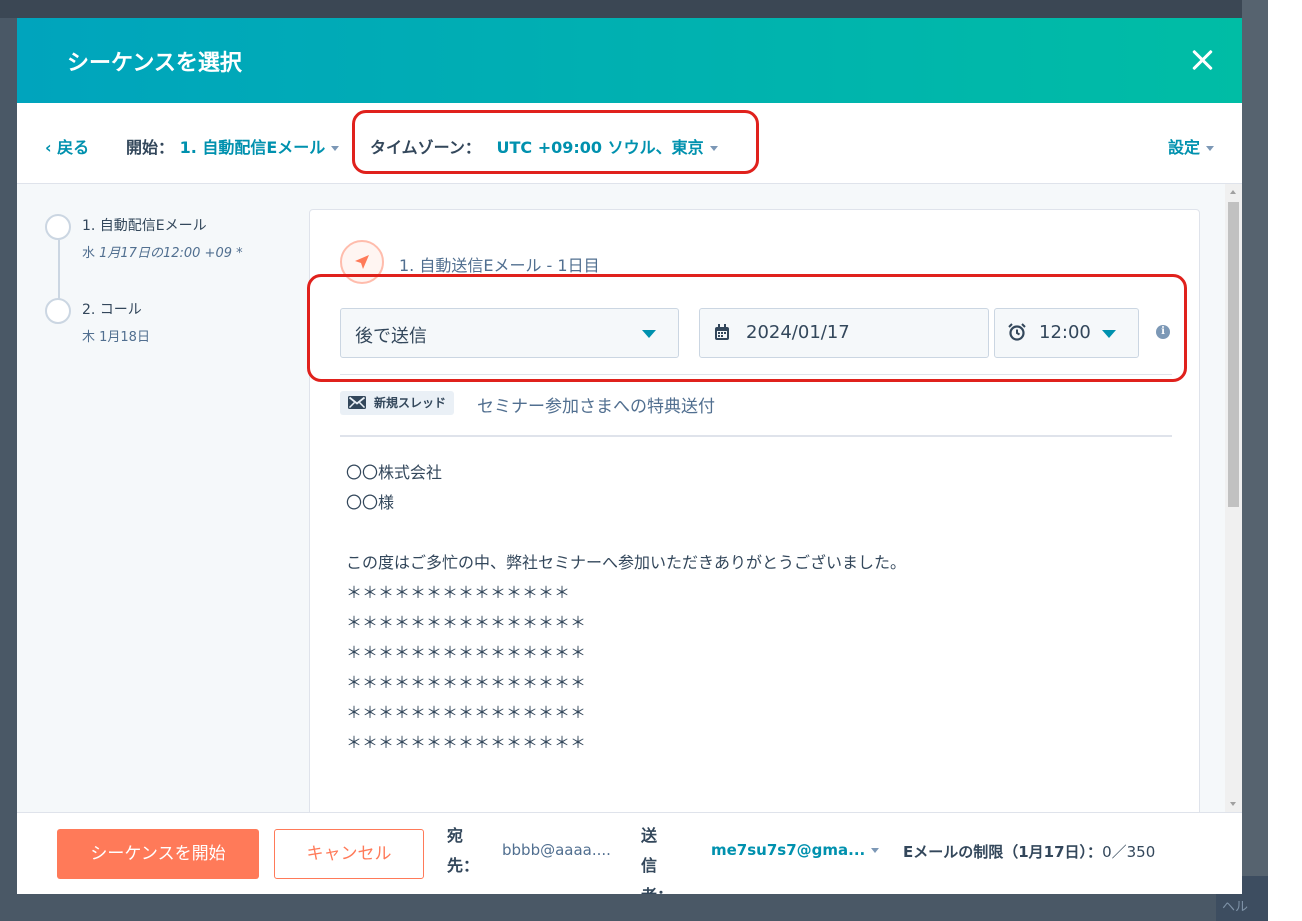  What do you see at coordinates (357, 402) in the screenshot?
I see `envelope-icon` at bounding box center [357, 402].